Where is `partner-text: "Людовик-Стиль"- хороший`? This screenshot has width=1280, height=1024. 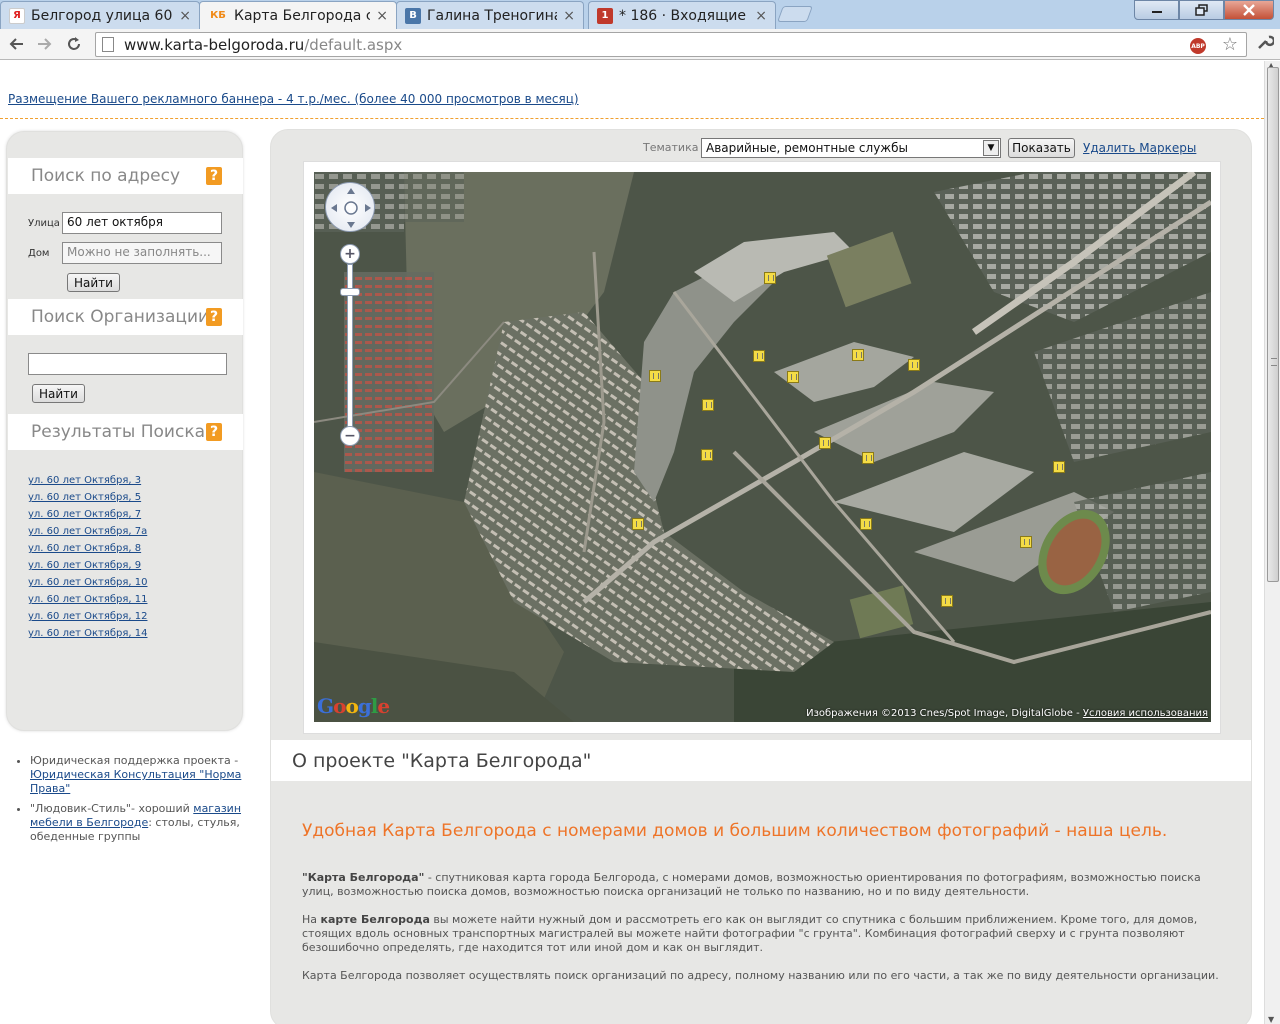
partner-text: "Людовик-Стиль"- хороший is located at coordinates (112, 808).